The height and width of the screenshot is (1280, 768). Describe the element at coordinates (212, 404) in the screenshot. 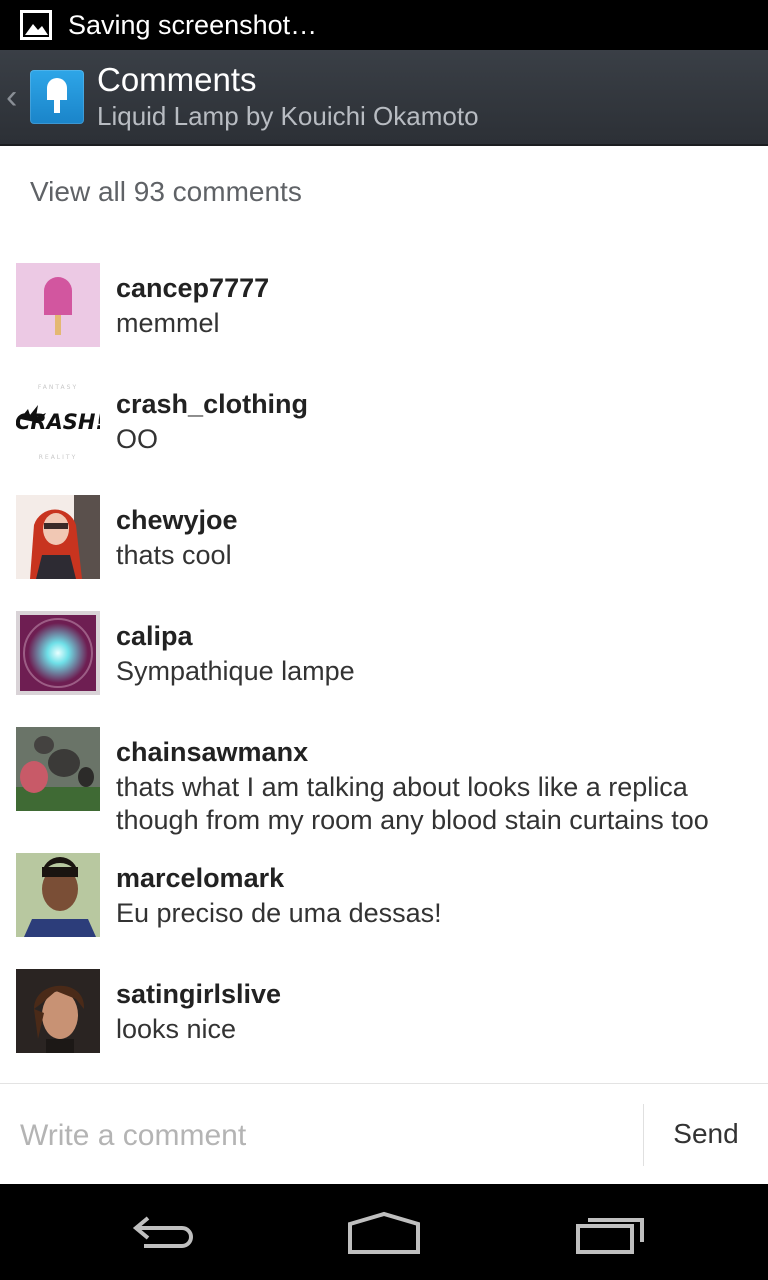

I see `comment-username: crash_clothing` at that location.